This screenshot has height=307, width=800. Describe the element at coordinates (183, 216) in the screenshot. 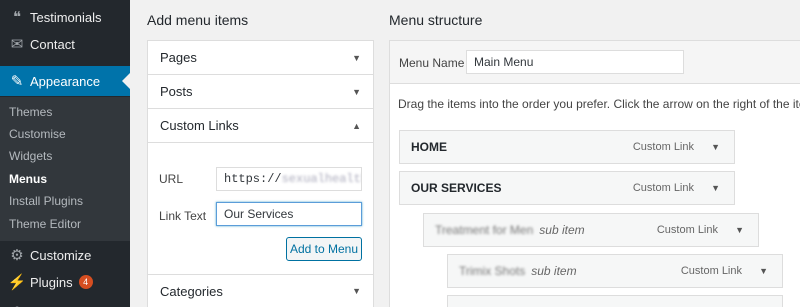

I see `link-text-label: Link Text` at that location.